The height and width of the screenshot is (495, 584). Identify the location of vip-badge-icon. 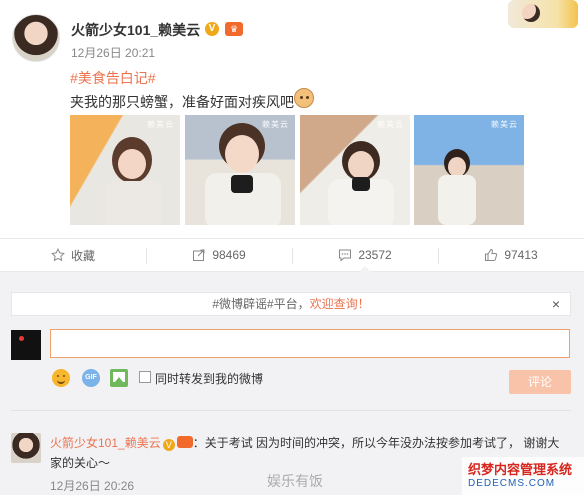
(184, 442).